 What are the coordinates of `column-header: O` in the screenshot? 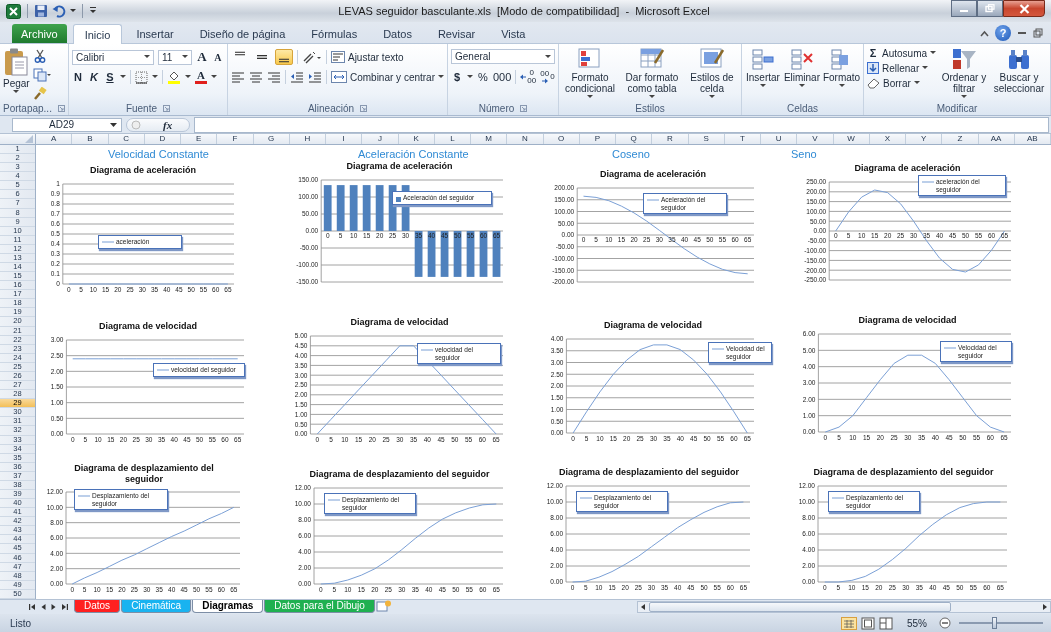 It's located at (561, 139).